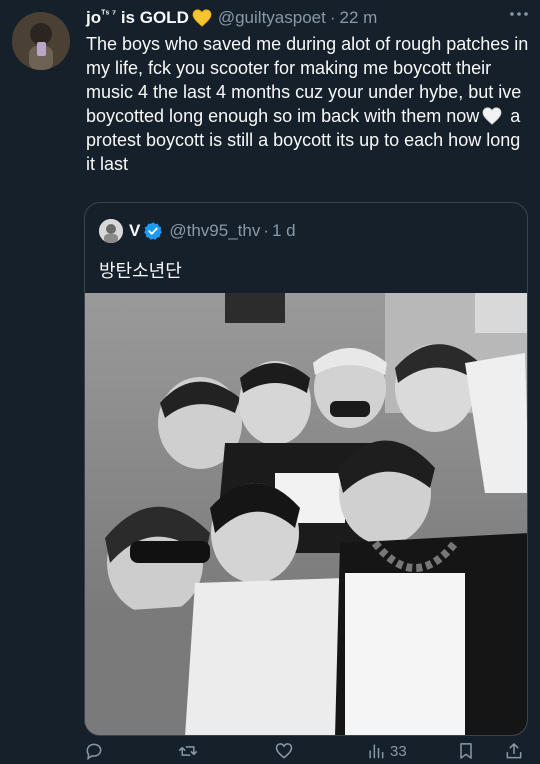 Image resolution: width=540 pixels, height=764 pixels. I want to click on quoted-tweet-header: V @thv95_thv · 1 d, so click(197, 231).